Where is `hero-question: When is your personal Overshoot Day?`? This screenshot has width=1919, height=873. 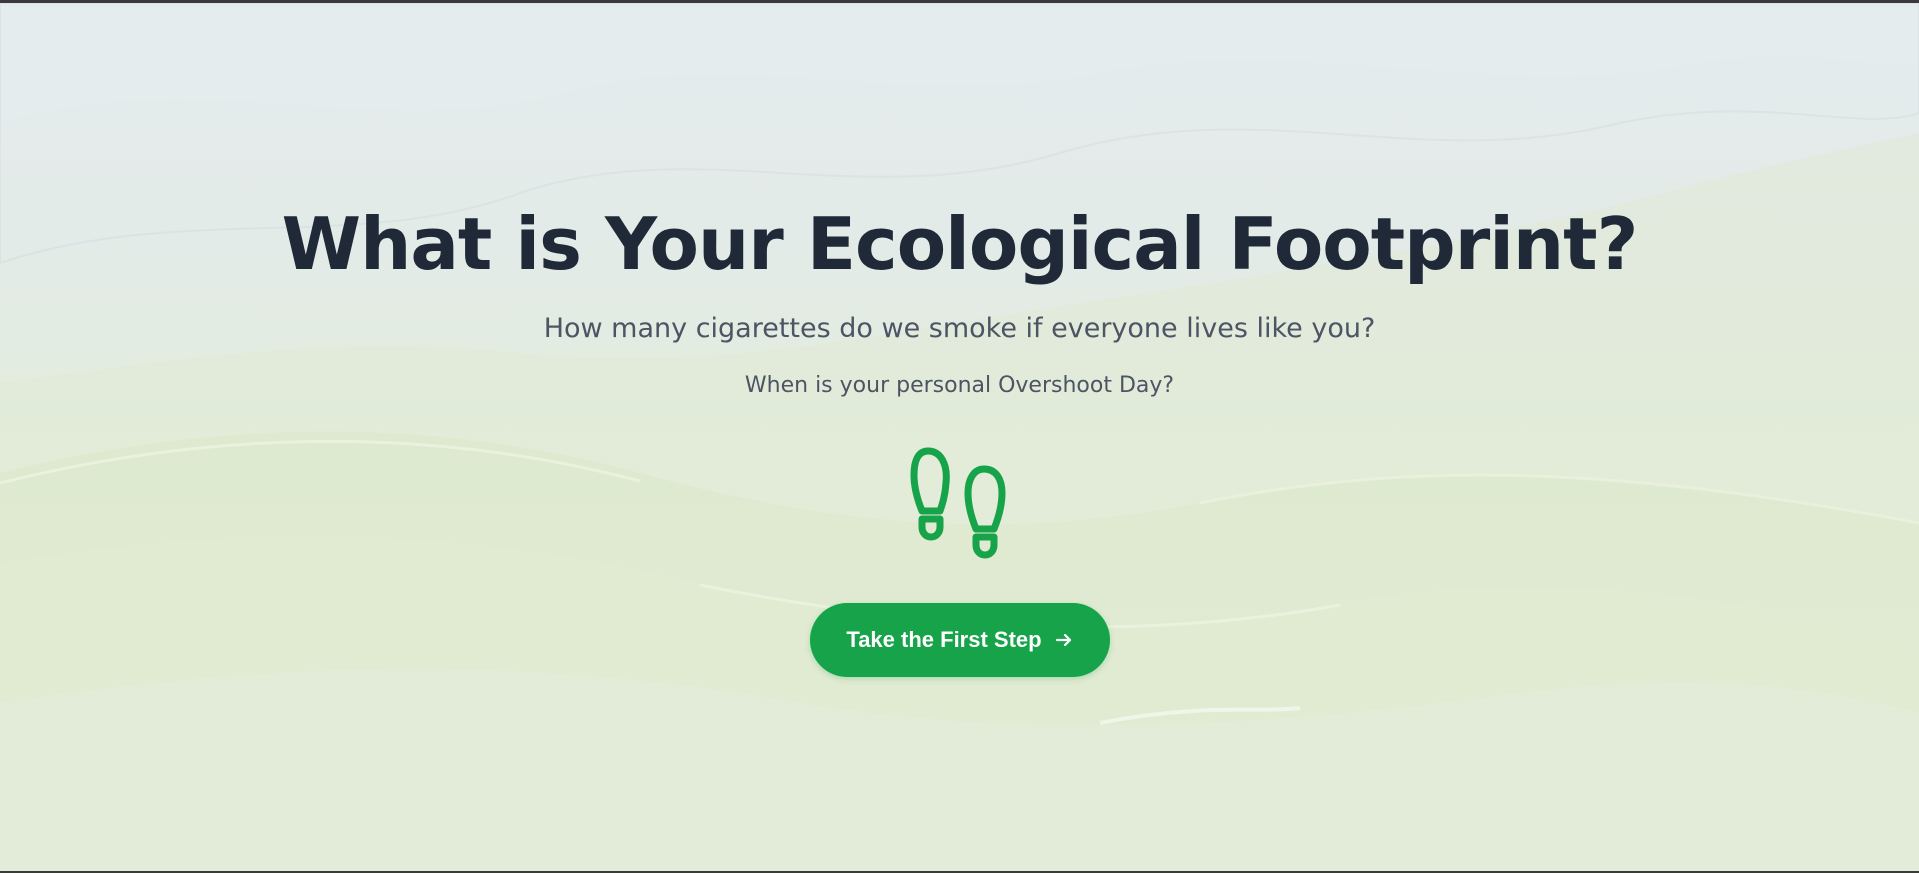
hero-question: When is your personal Overshoot Day? is located at coordinates (959, 385).